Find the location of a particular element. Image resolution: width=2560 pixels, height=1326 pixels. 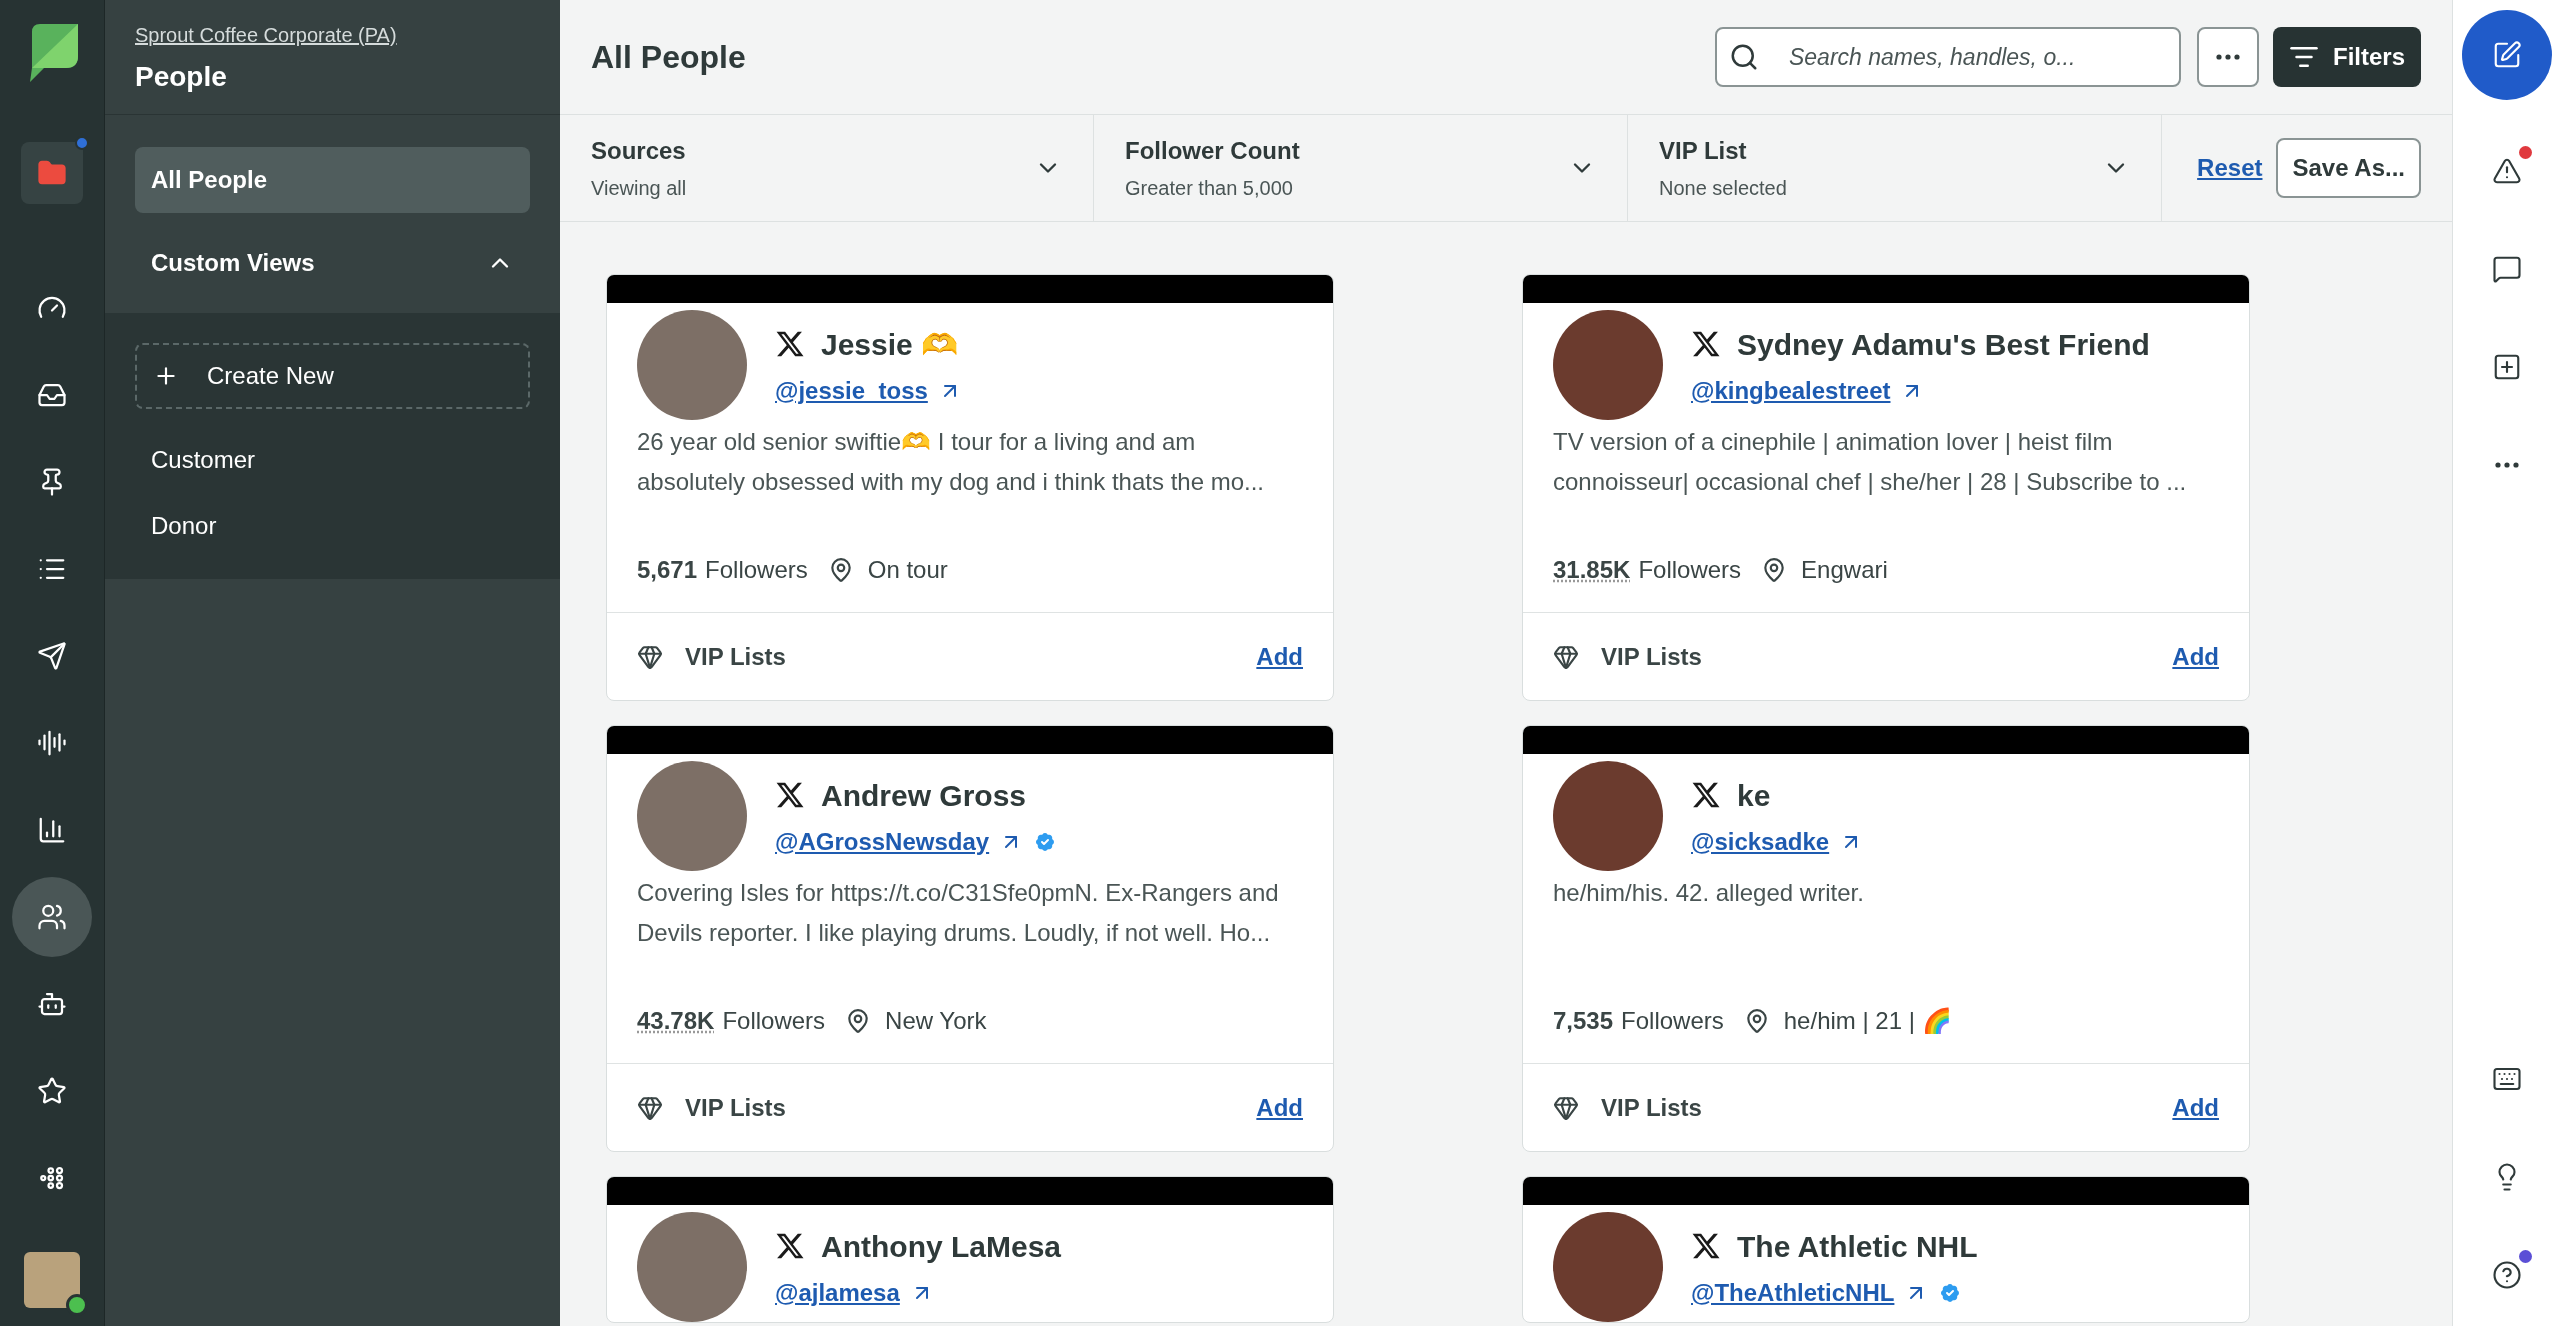

handle-link: @AGrossNewsday is located at coordinates (882, 841).